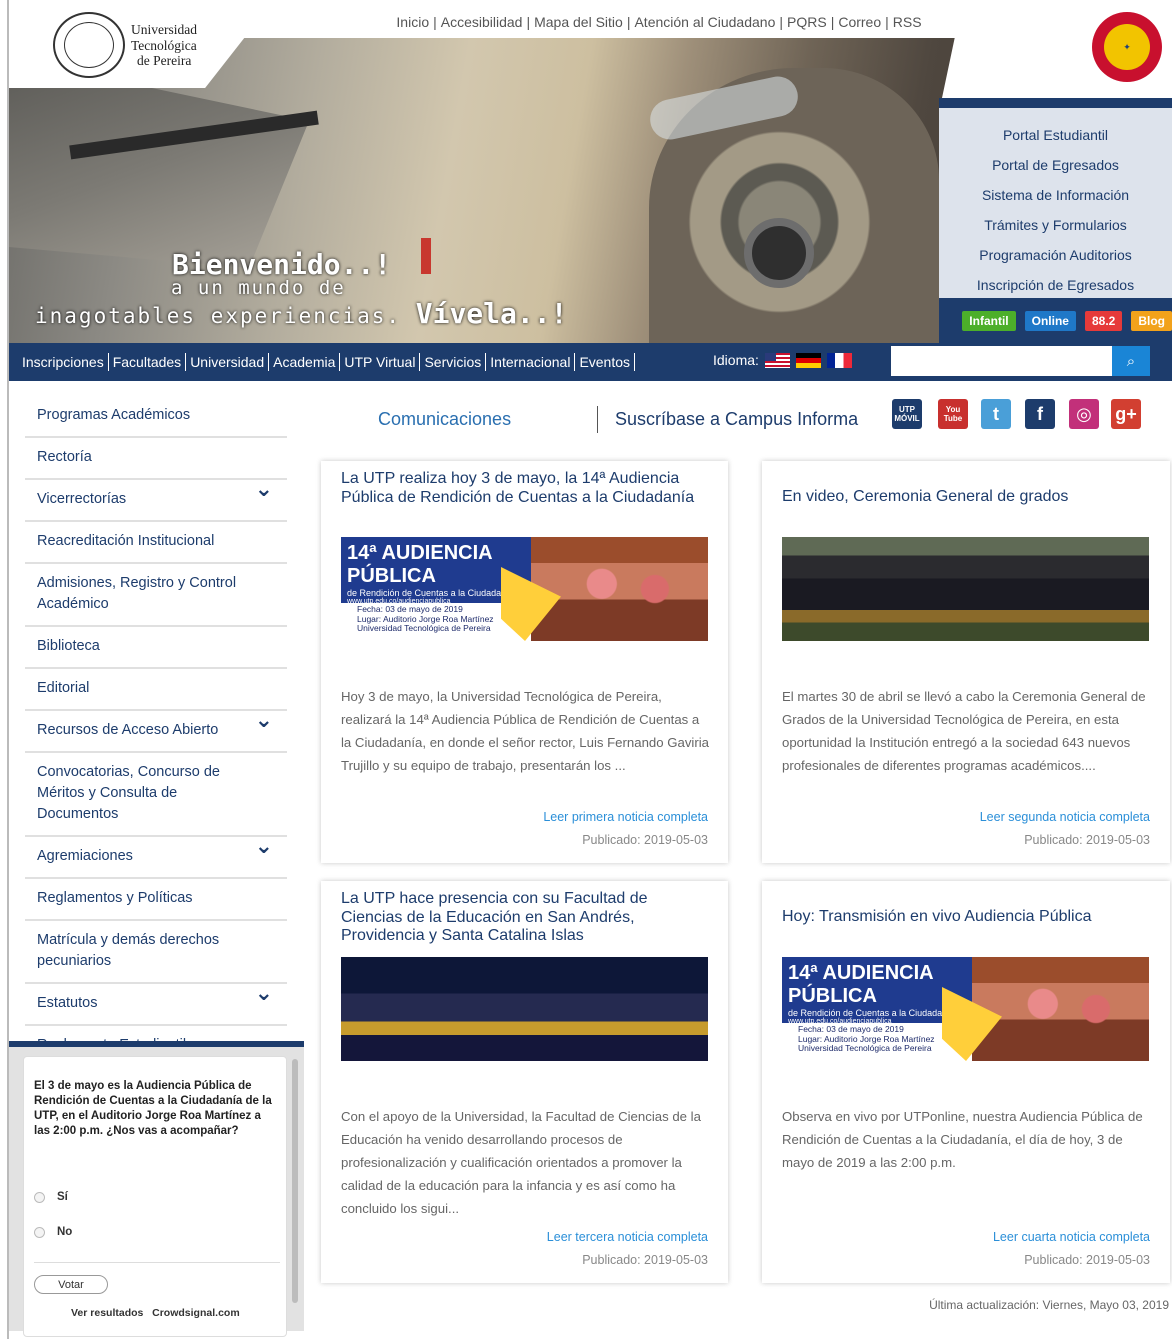  I want to click on english-flag-icon, so click(777, 360).